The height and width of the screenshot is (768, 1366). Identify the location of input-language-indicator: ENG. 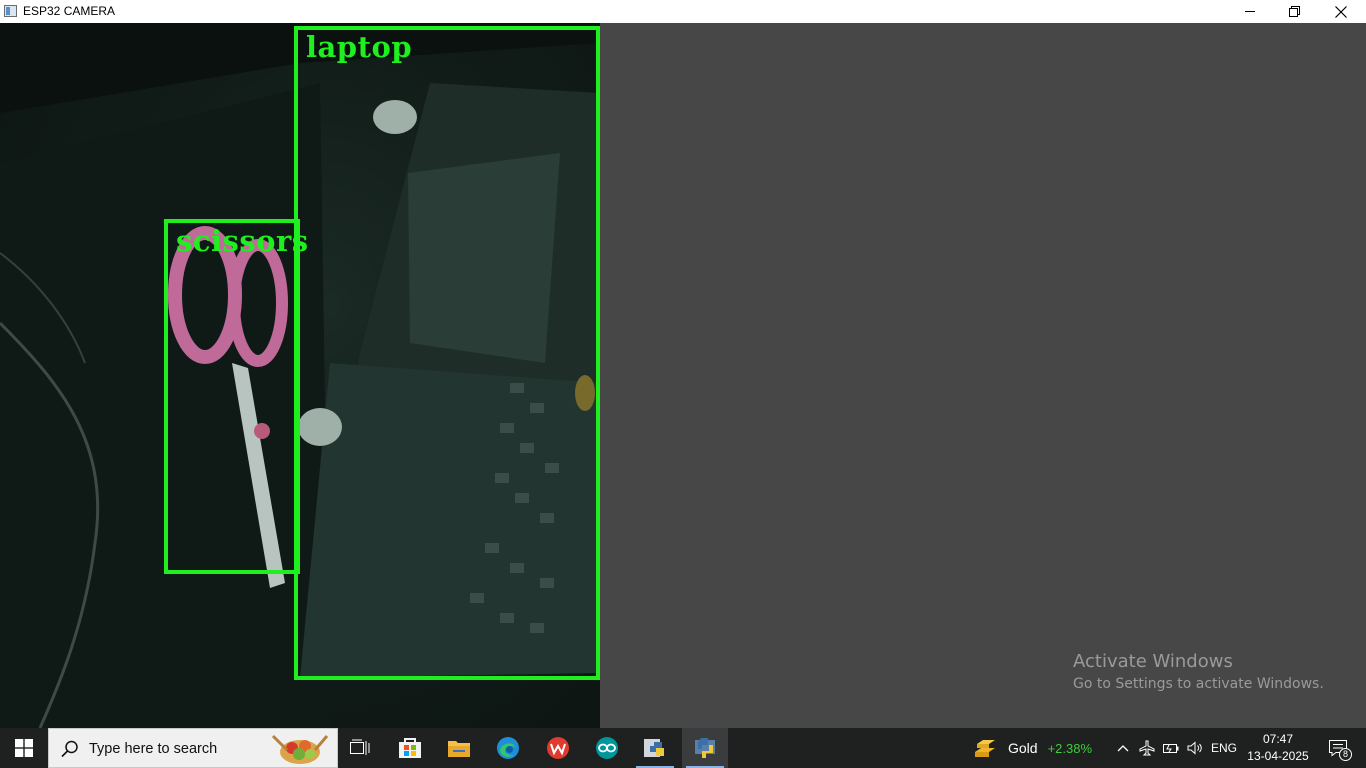
(1224, 748).